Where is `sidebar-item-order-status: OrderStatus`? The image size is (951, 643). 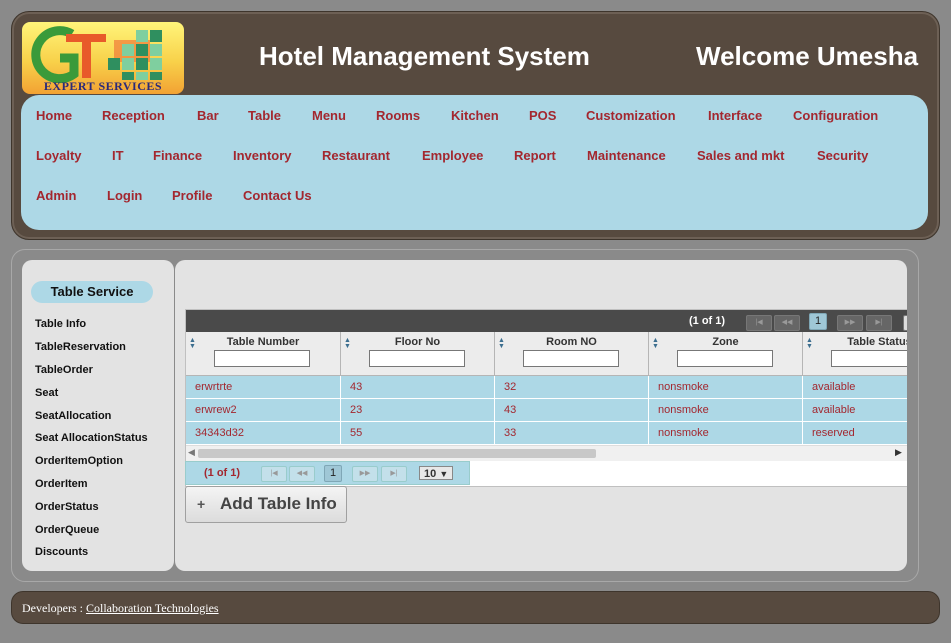
sidebar-item-order-status: OrderStatus is located at coordinates (67, 507).